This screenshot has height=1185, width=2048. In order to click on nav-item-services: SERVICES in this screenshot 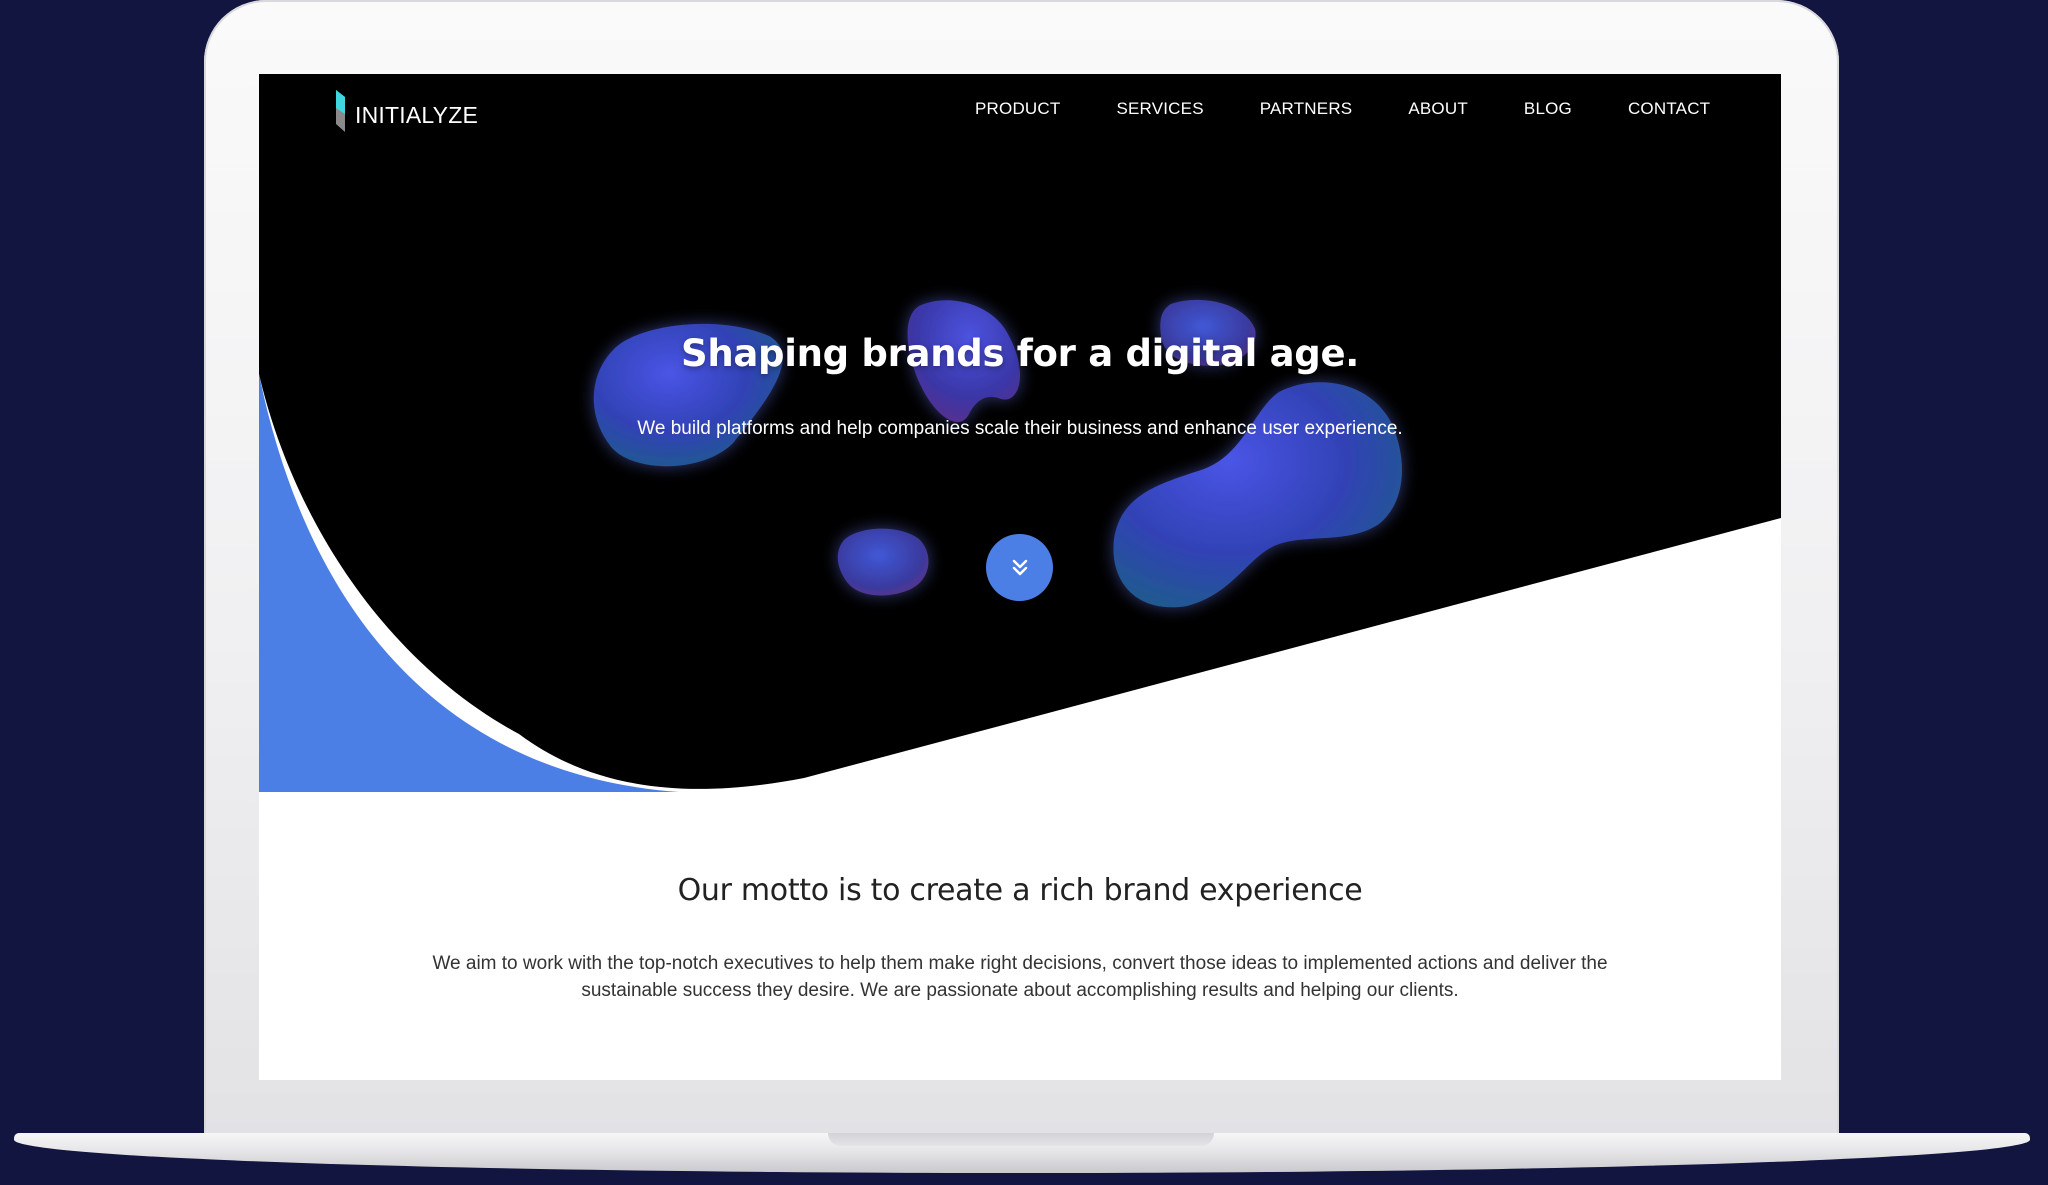, I will do `click(1159, 109)`.